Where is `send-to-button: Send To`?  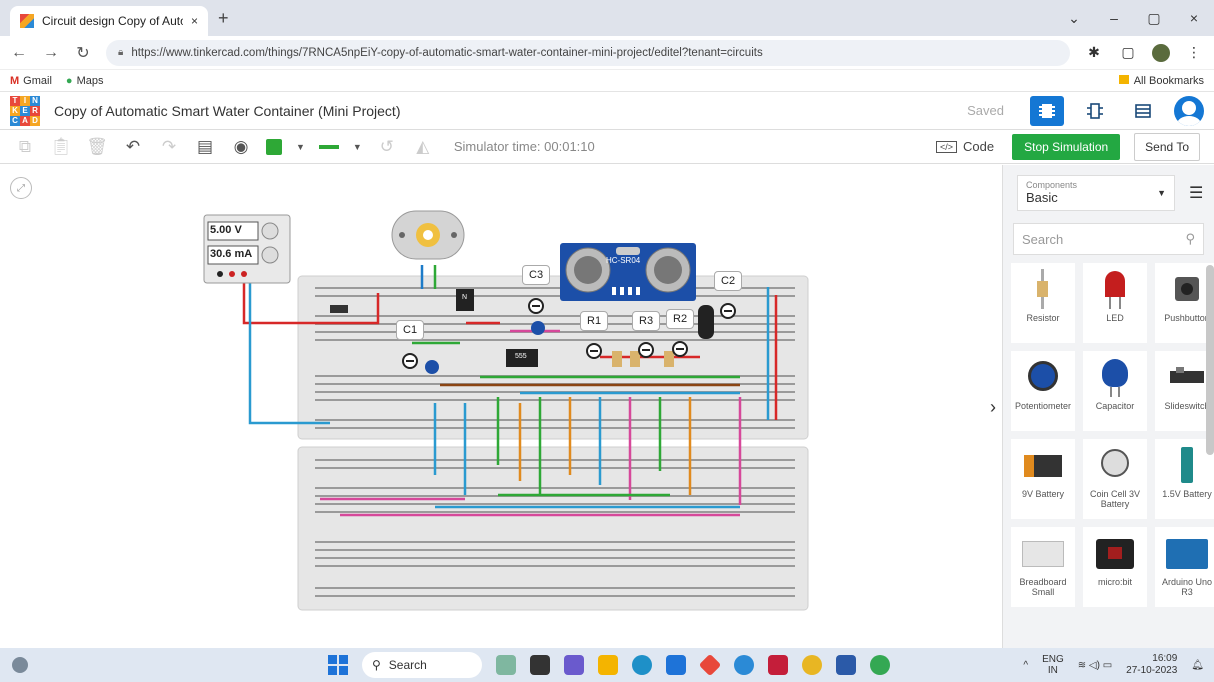
send-to-button: Send To is located at coordinates (1167, 146).